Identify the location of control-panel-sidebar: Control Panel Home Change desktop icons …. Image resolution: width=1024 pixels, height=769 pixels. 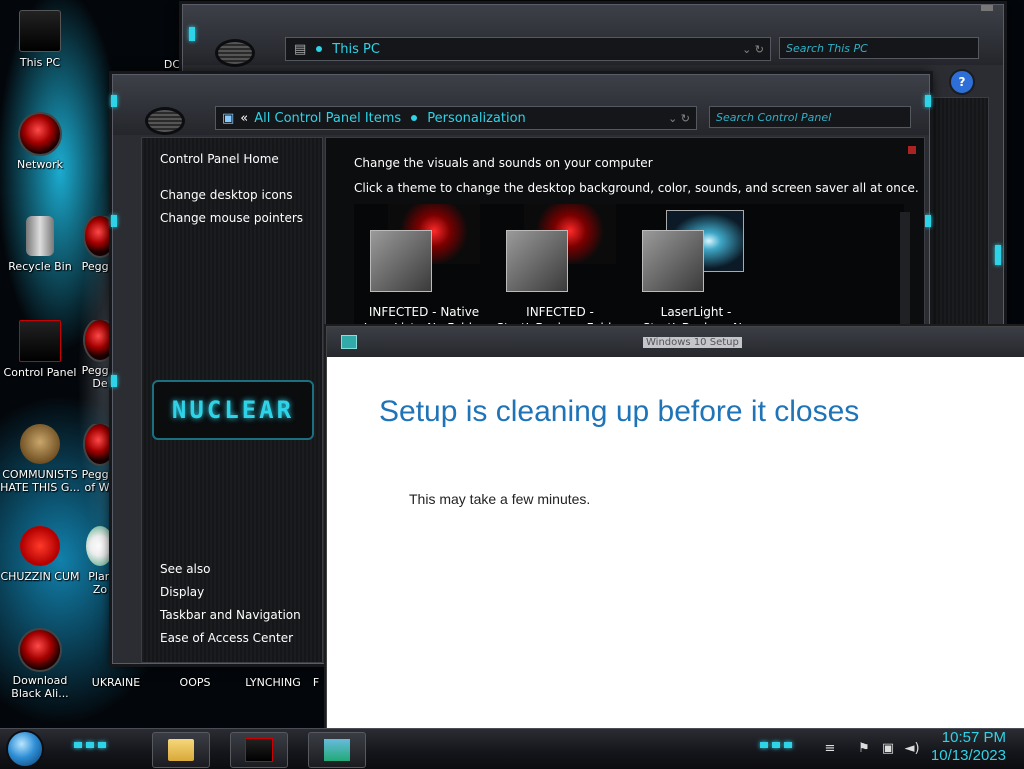
(232, 400).